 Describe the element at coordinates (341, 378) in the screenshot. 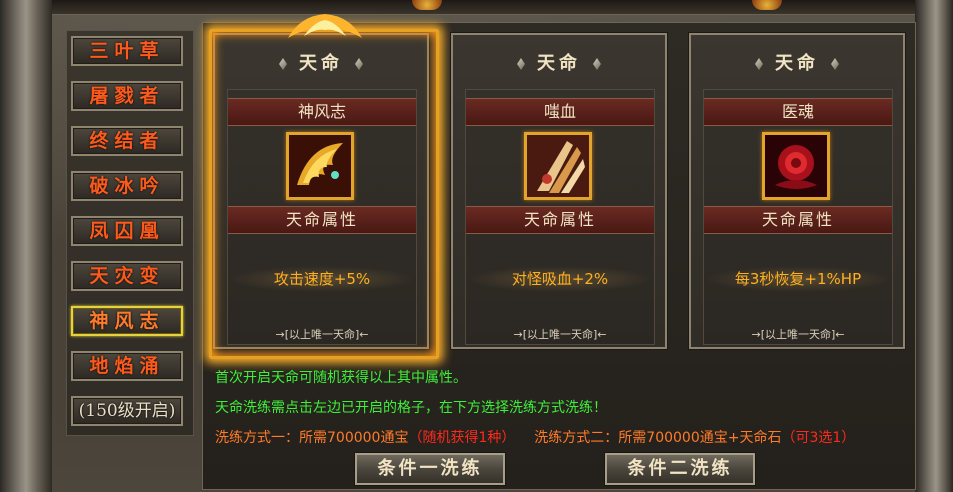

I see `info-line-1: 首次开启天命可随机获得以上其中属性。` at that location.